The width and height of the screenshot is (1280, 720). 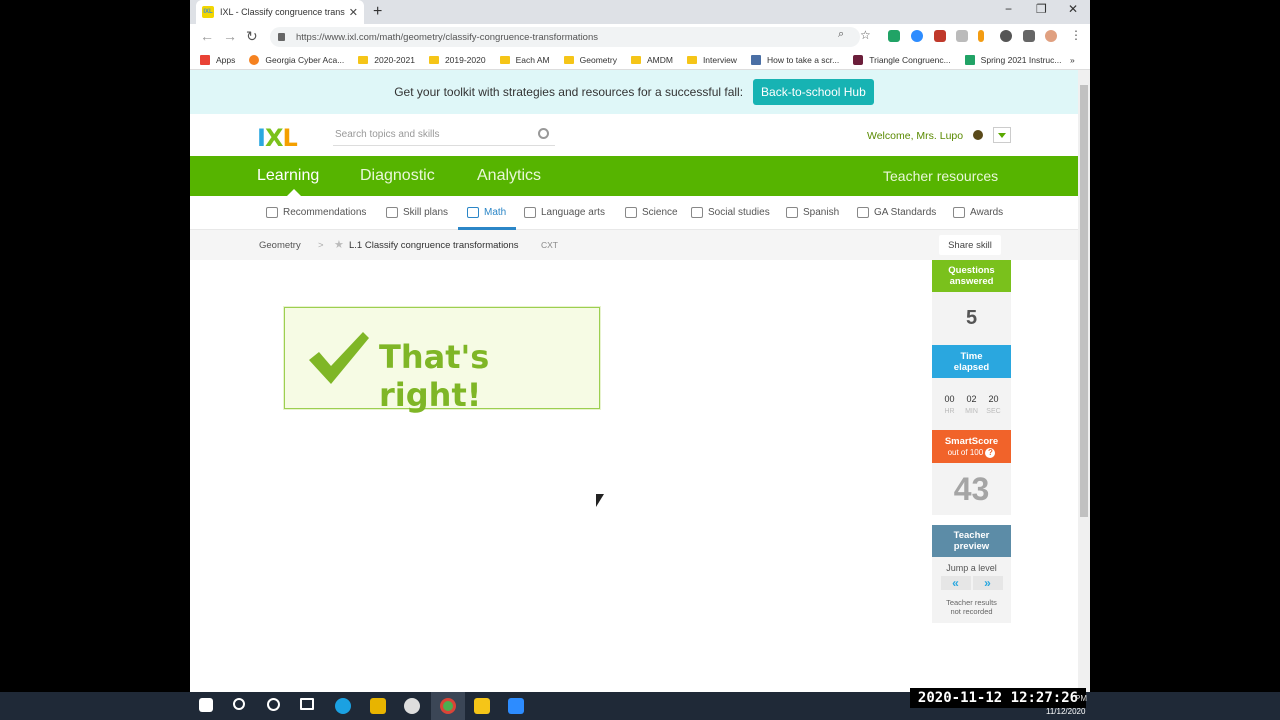 I want to click on previous-level-button: «, so click(x=955, y=583).